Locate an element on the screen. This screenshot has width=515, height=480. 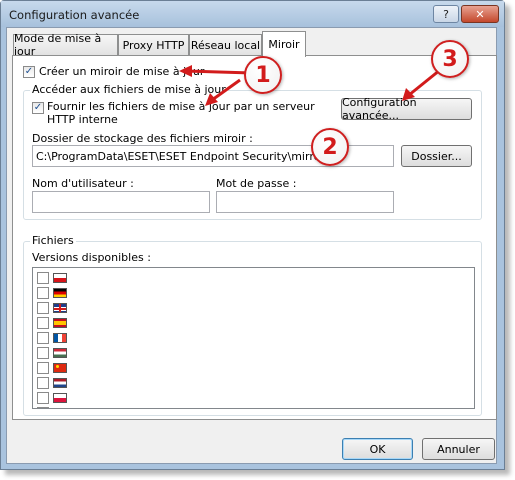
arrow-to-http-server is located at coordinates (226, 90).